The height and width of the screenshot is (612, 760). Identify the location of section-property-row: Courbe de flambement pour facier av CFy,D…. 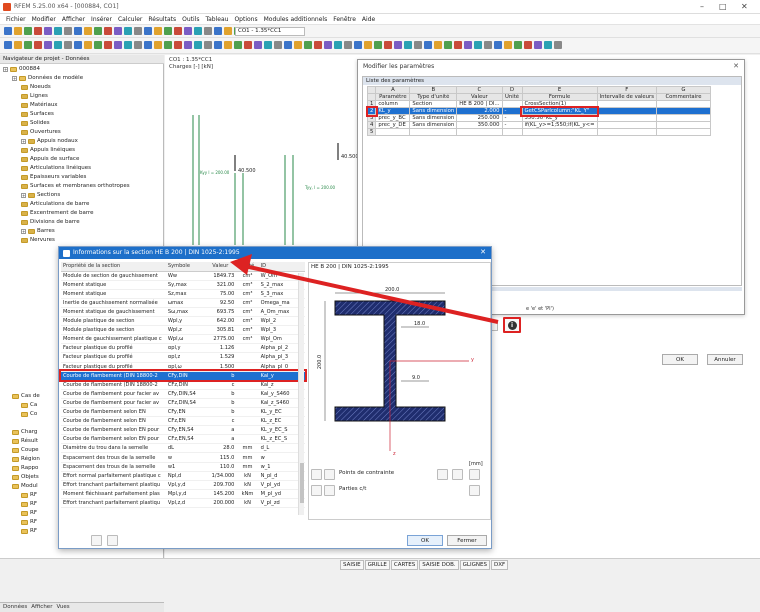
(183, 394).